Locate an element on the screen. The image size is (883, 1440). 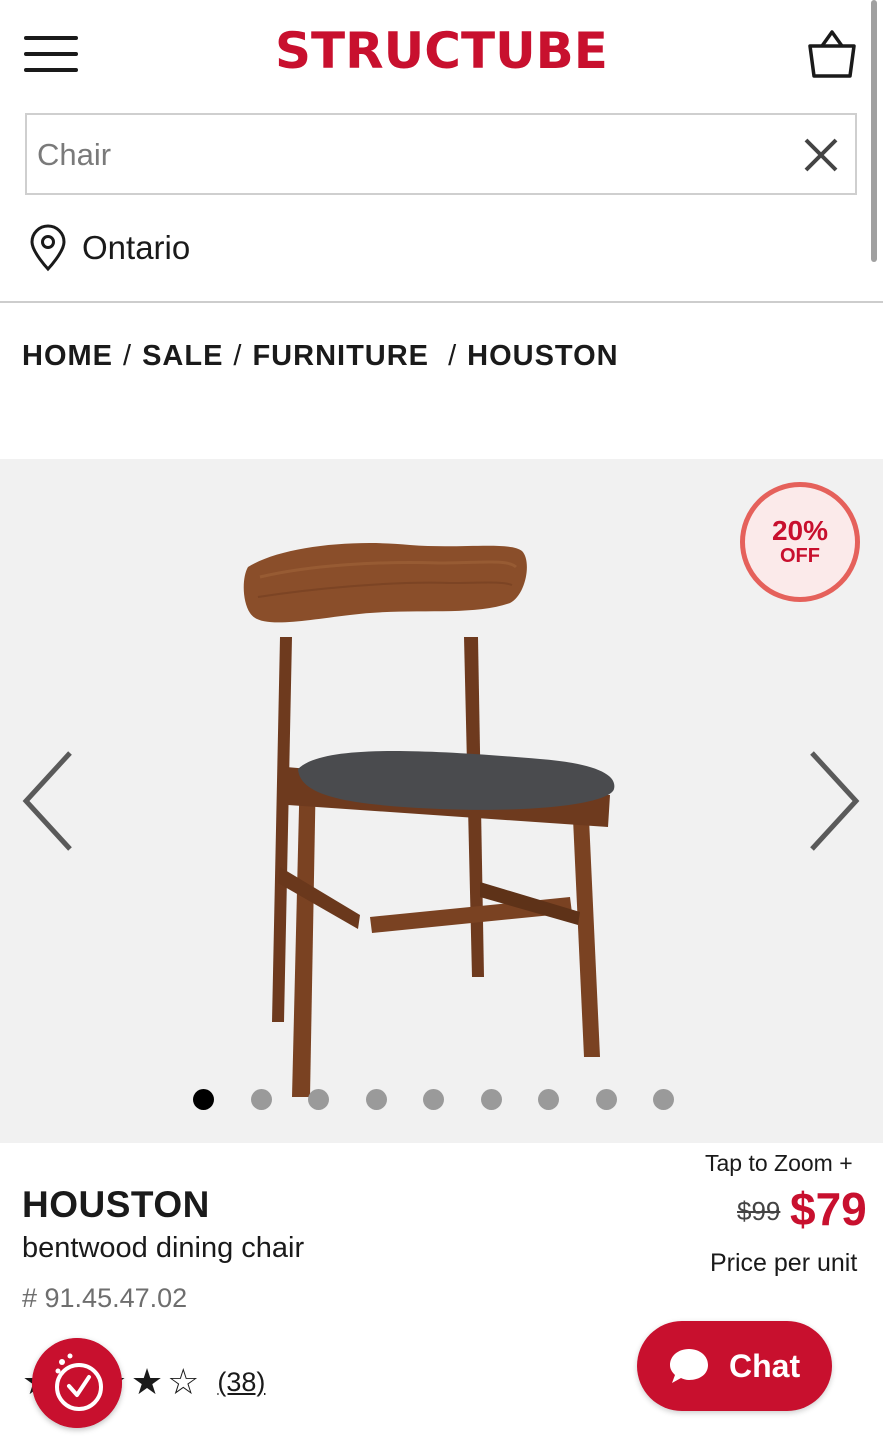
chat-button: Chat is located at coordinates (734, 1366).